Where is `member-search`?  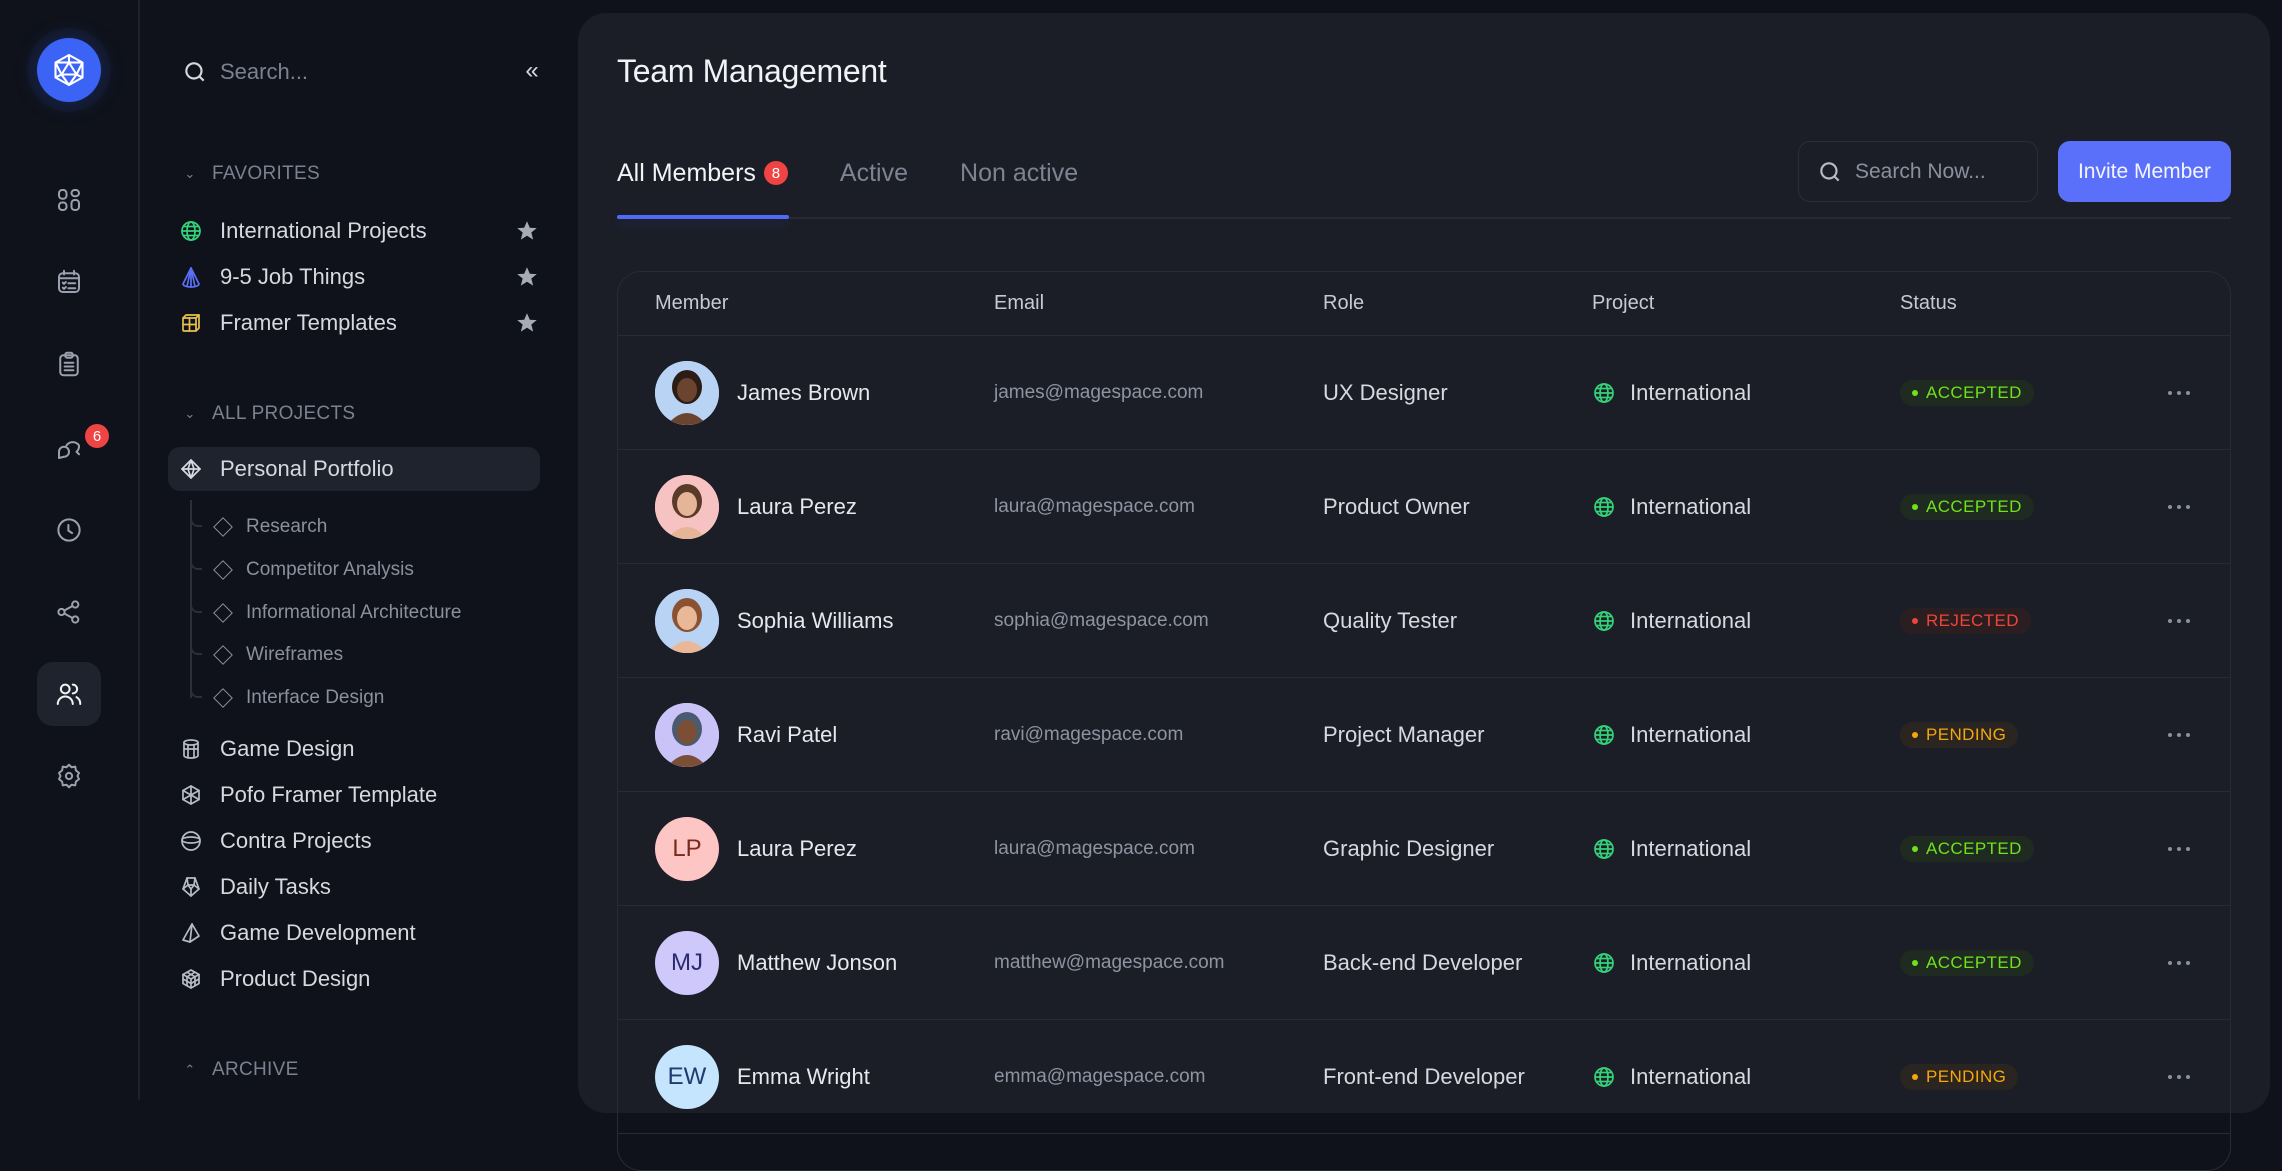 member-search is located at coordinates (1918, 171).